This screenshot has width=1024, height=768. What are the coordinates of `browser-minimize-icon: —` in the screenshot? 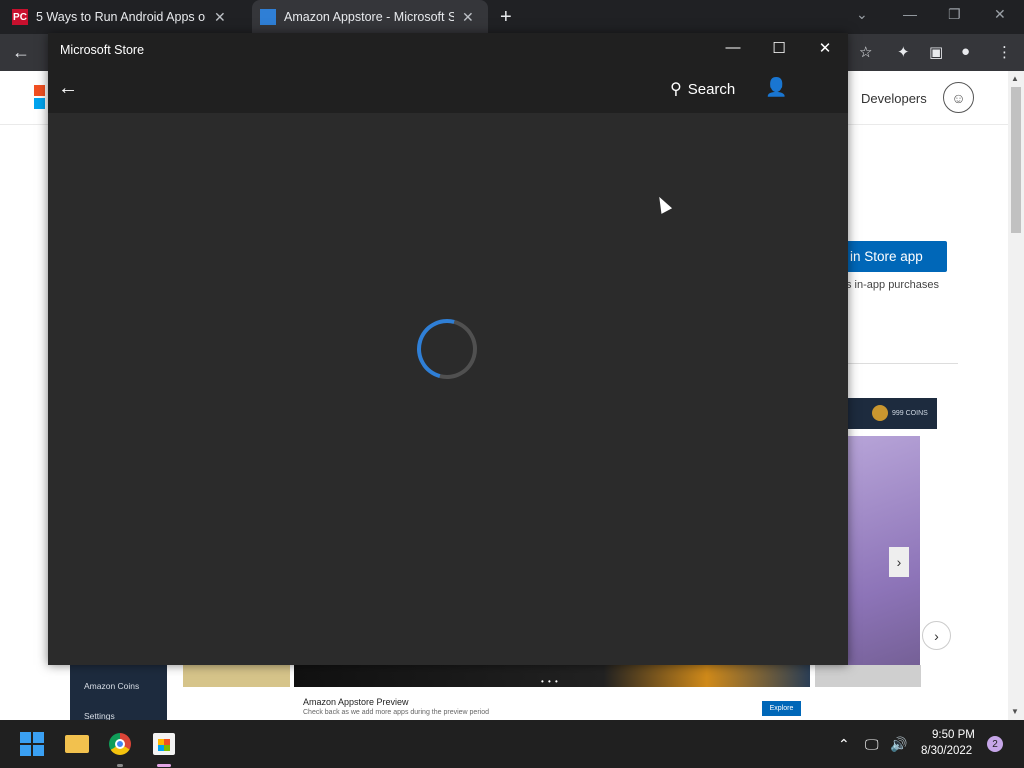 It's located at (910, 14).